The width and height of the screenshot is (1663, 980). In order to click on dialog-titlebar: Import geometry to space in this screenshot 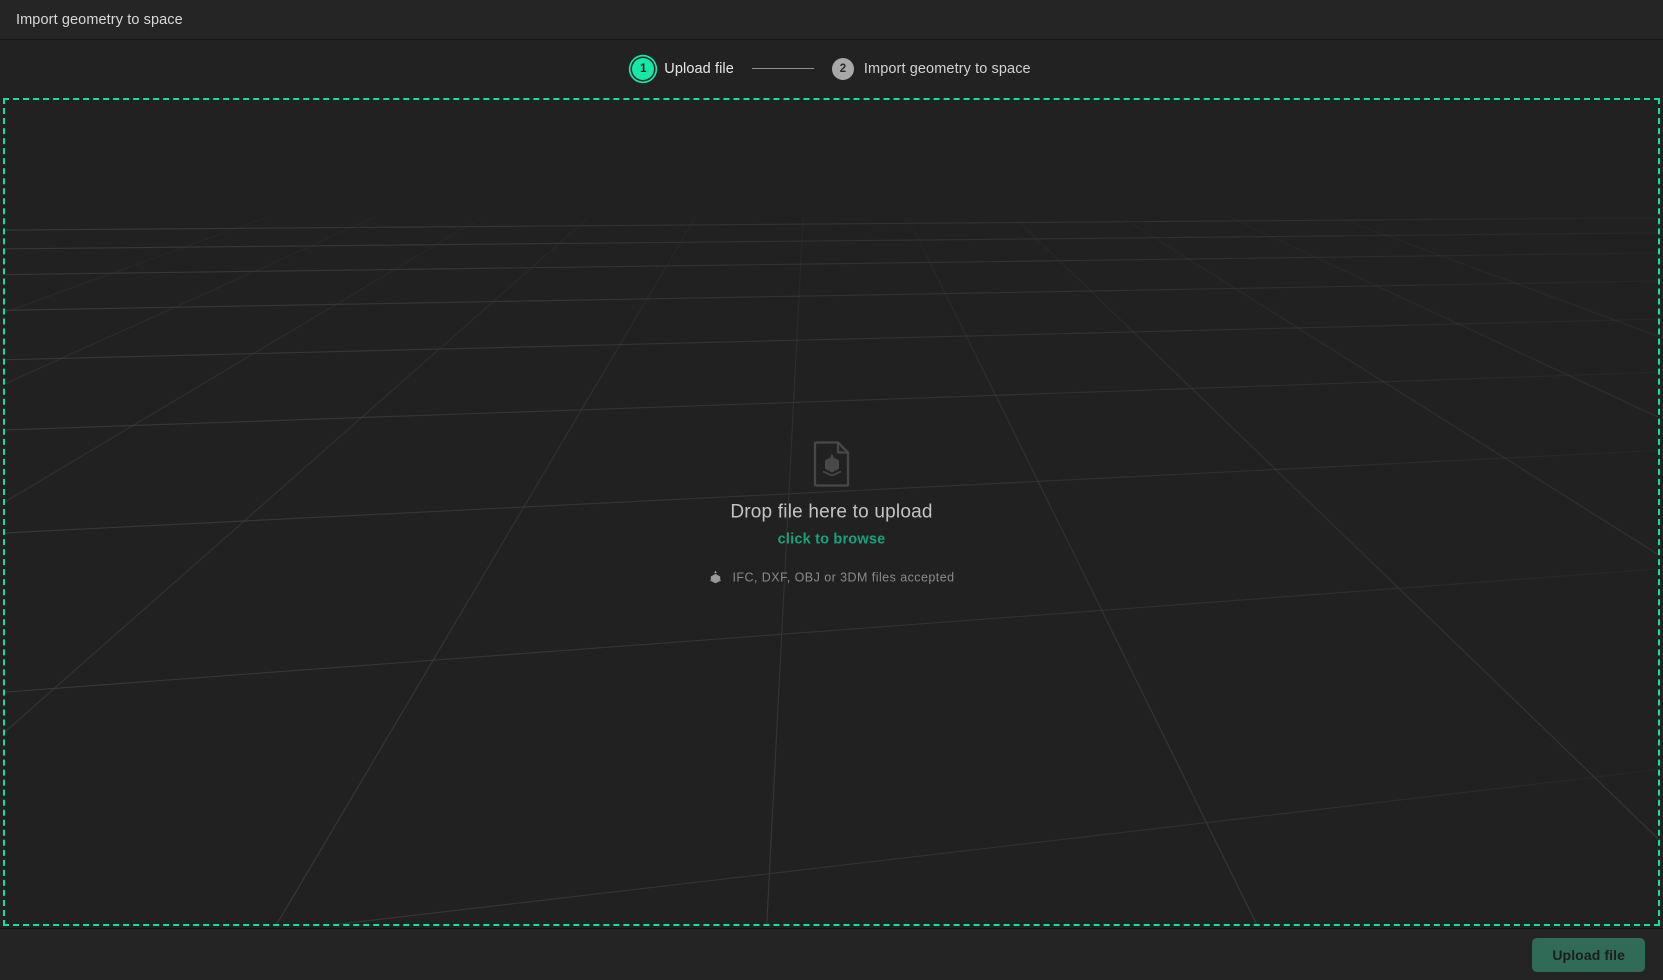, I will do `click(831, 20)`.